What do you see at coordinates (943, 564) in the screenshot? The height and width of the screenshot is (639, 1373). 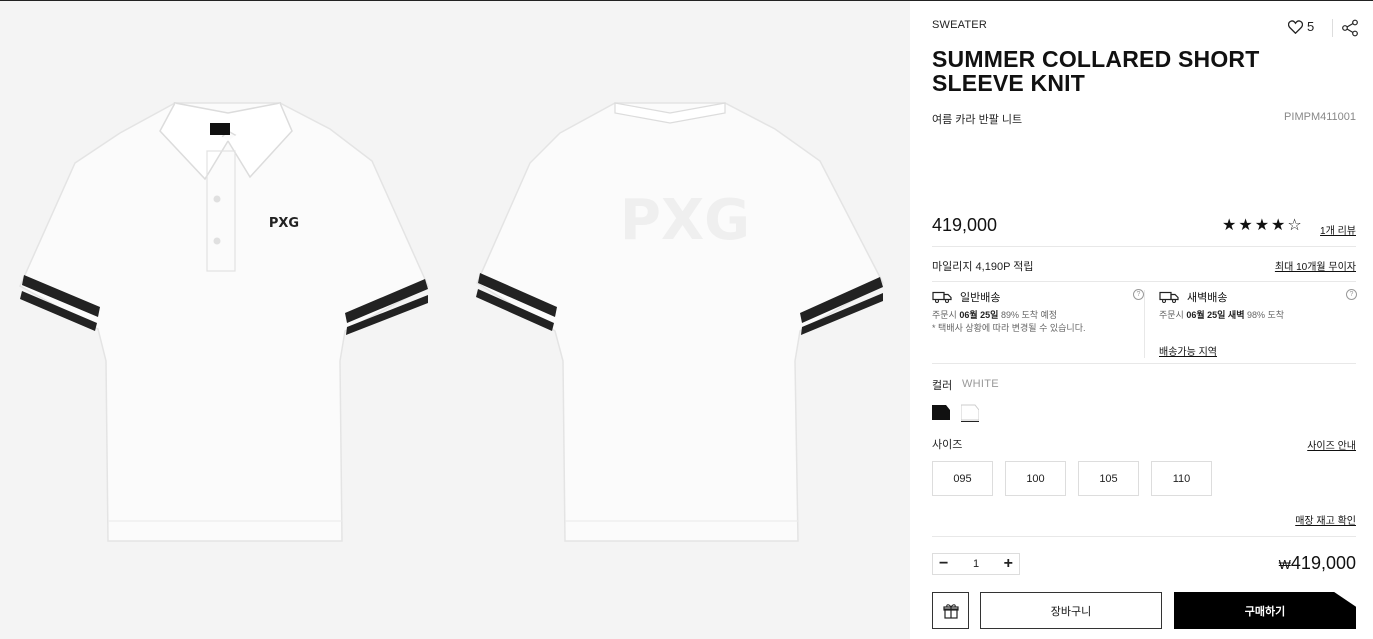 I see `quantity-decrease-button: −` at bounding box center [943, 564].